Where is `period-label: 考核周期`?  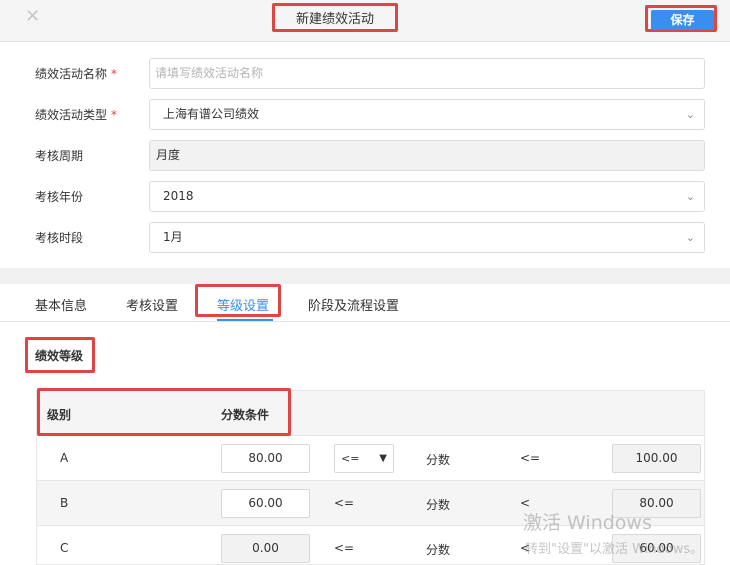 period-label: 考核周期 is located at coordinates (59, 156).